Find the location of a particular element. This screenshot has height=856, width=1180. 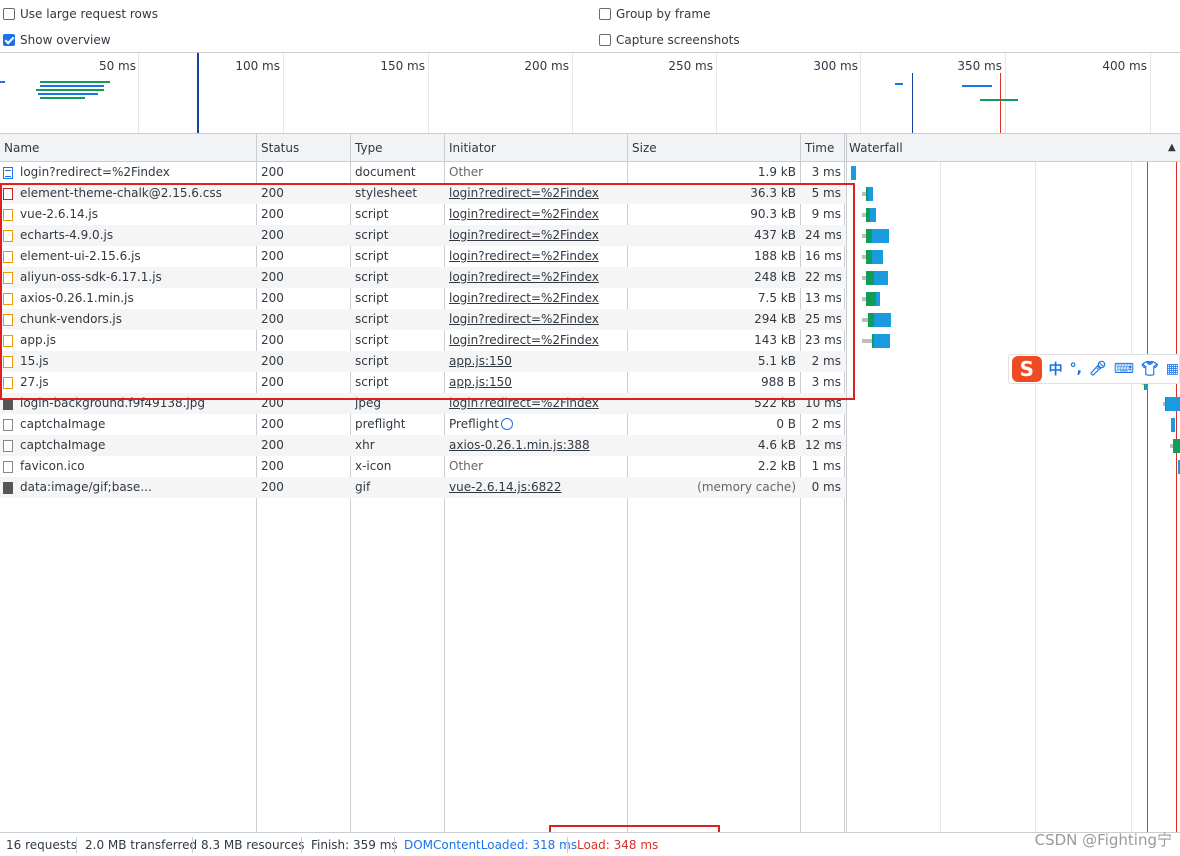

column-header-waterfall: Waterfall is located at coordinates (874, 148).